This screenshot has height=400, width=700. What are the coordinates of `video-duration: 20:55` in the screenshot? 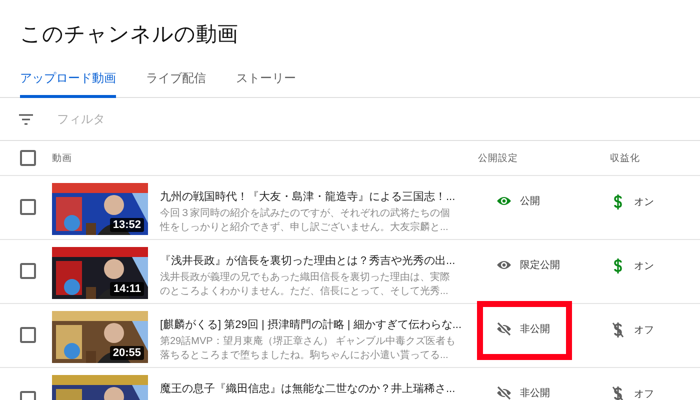 It's located at (127, 353).